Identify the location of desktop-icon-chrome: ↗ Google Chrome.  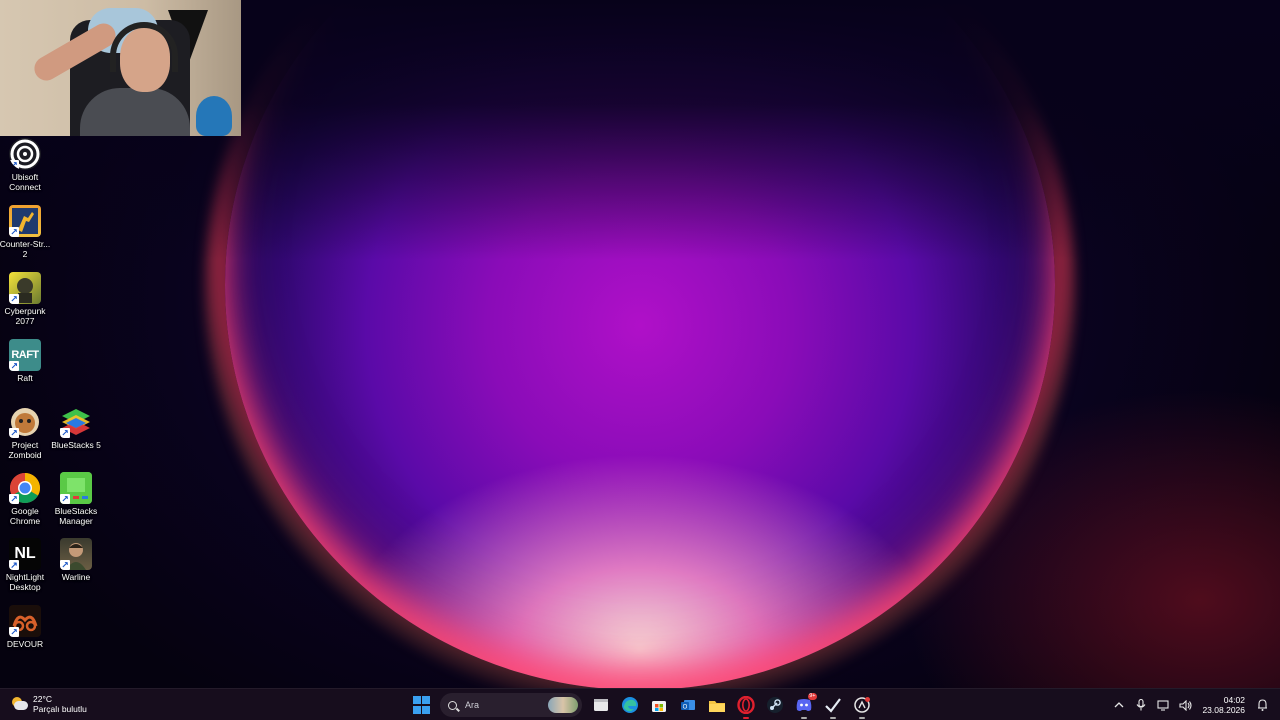
(25, 499).